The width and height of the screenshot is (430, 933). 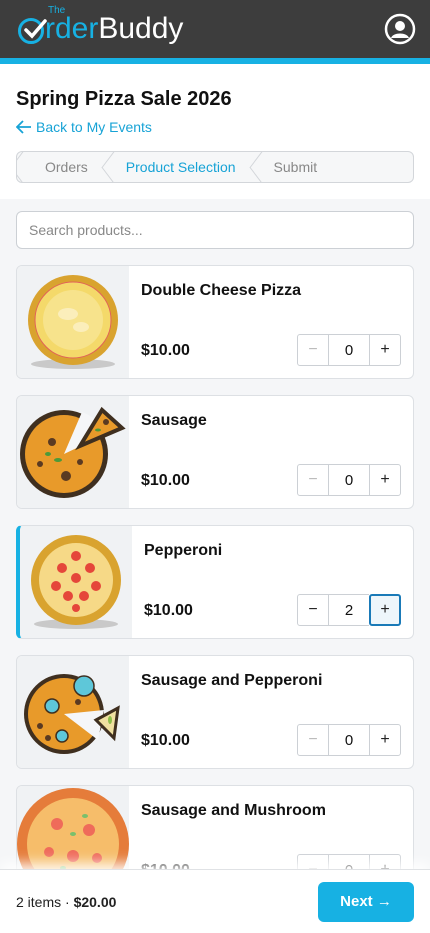 What do you see at coordinates (23, 127) in the screenshot?
I see `arrow-left-icon` at bounding box center [23, 127].